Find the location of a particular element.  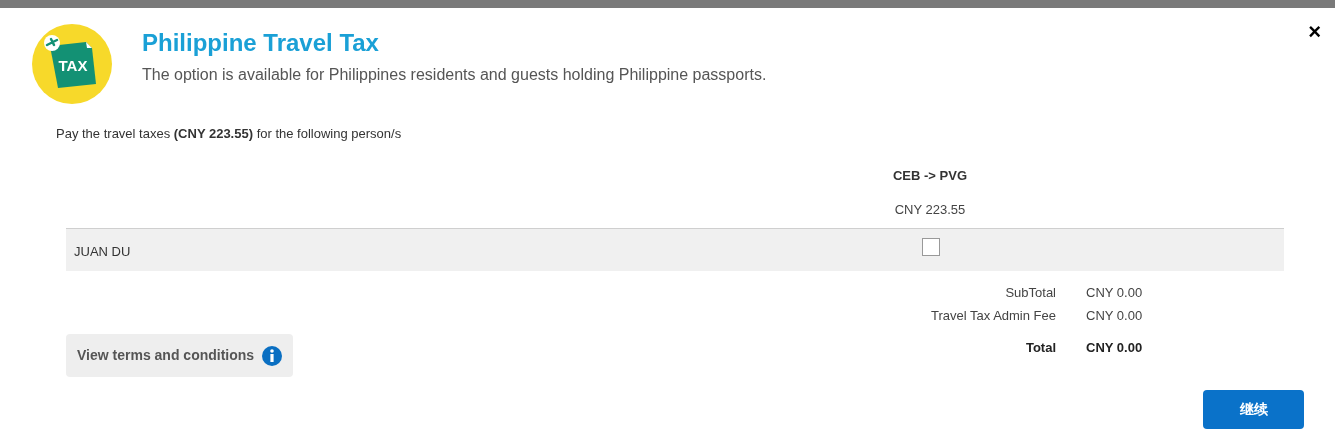

total-label: Total is located at coordinates (1040, 347).